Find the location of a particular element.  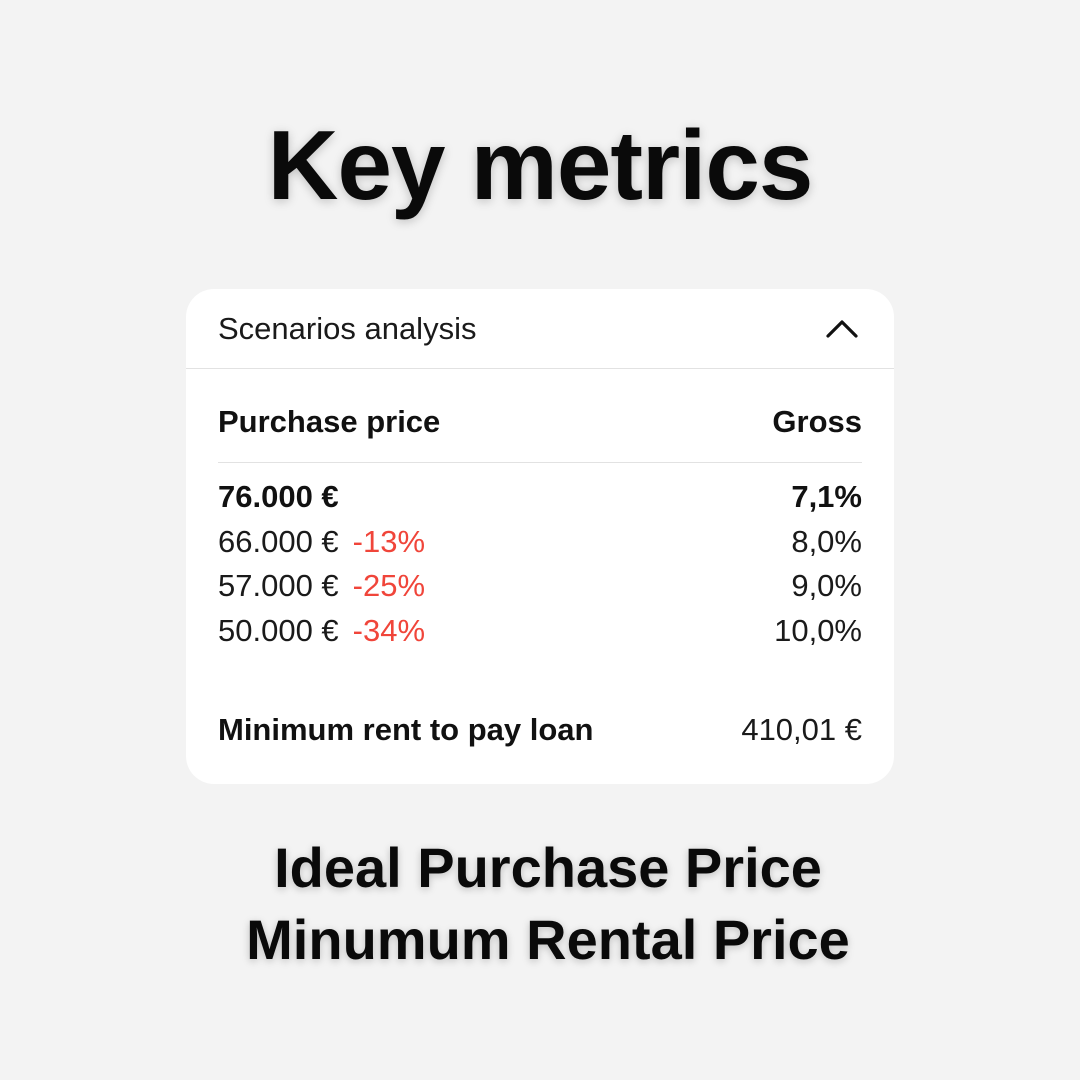

gross-value: 10,0% is located at coordinates (818, 630).